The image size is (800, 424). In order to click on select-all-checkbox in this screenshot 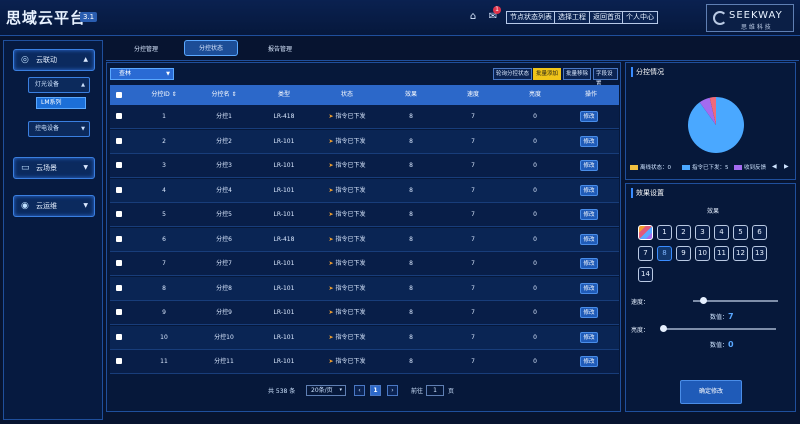, I will do `click(119, 95)`.